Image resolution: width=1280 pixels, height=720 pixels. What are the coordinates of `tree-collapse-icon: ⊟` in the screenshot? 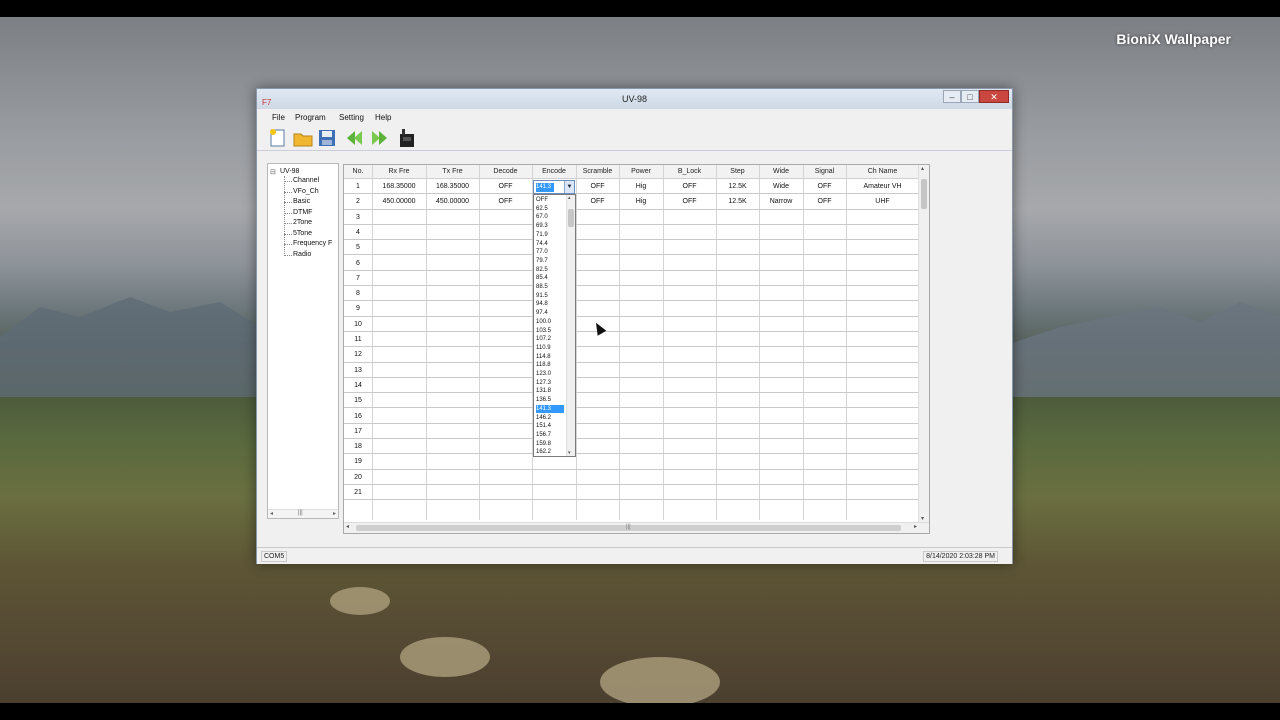 It's located at (273, 172).